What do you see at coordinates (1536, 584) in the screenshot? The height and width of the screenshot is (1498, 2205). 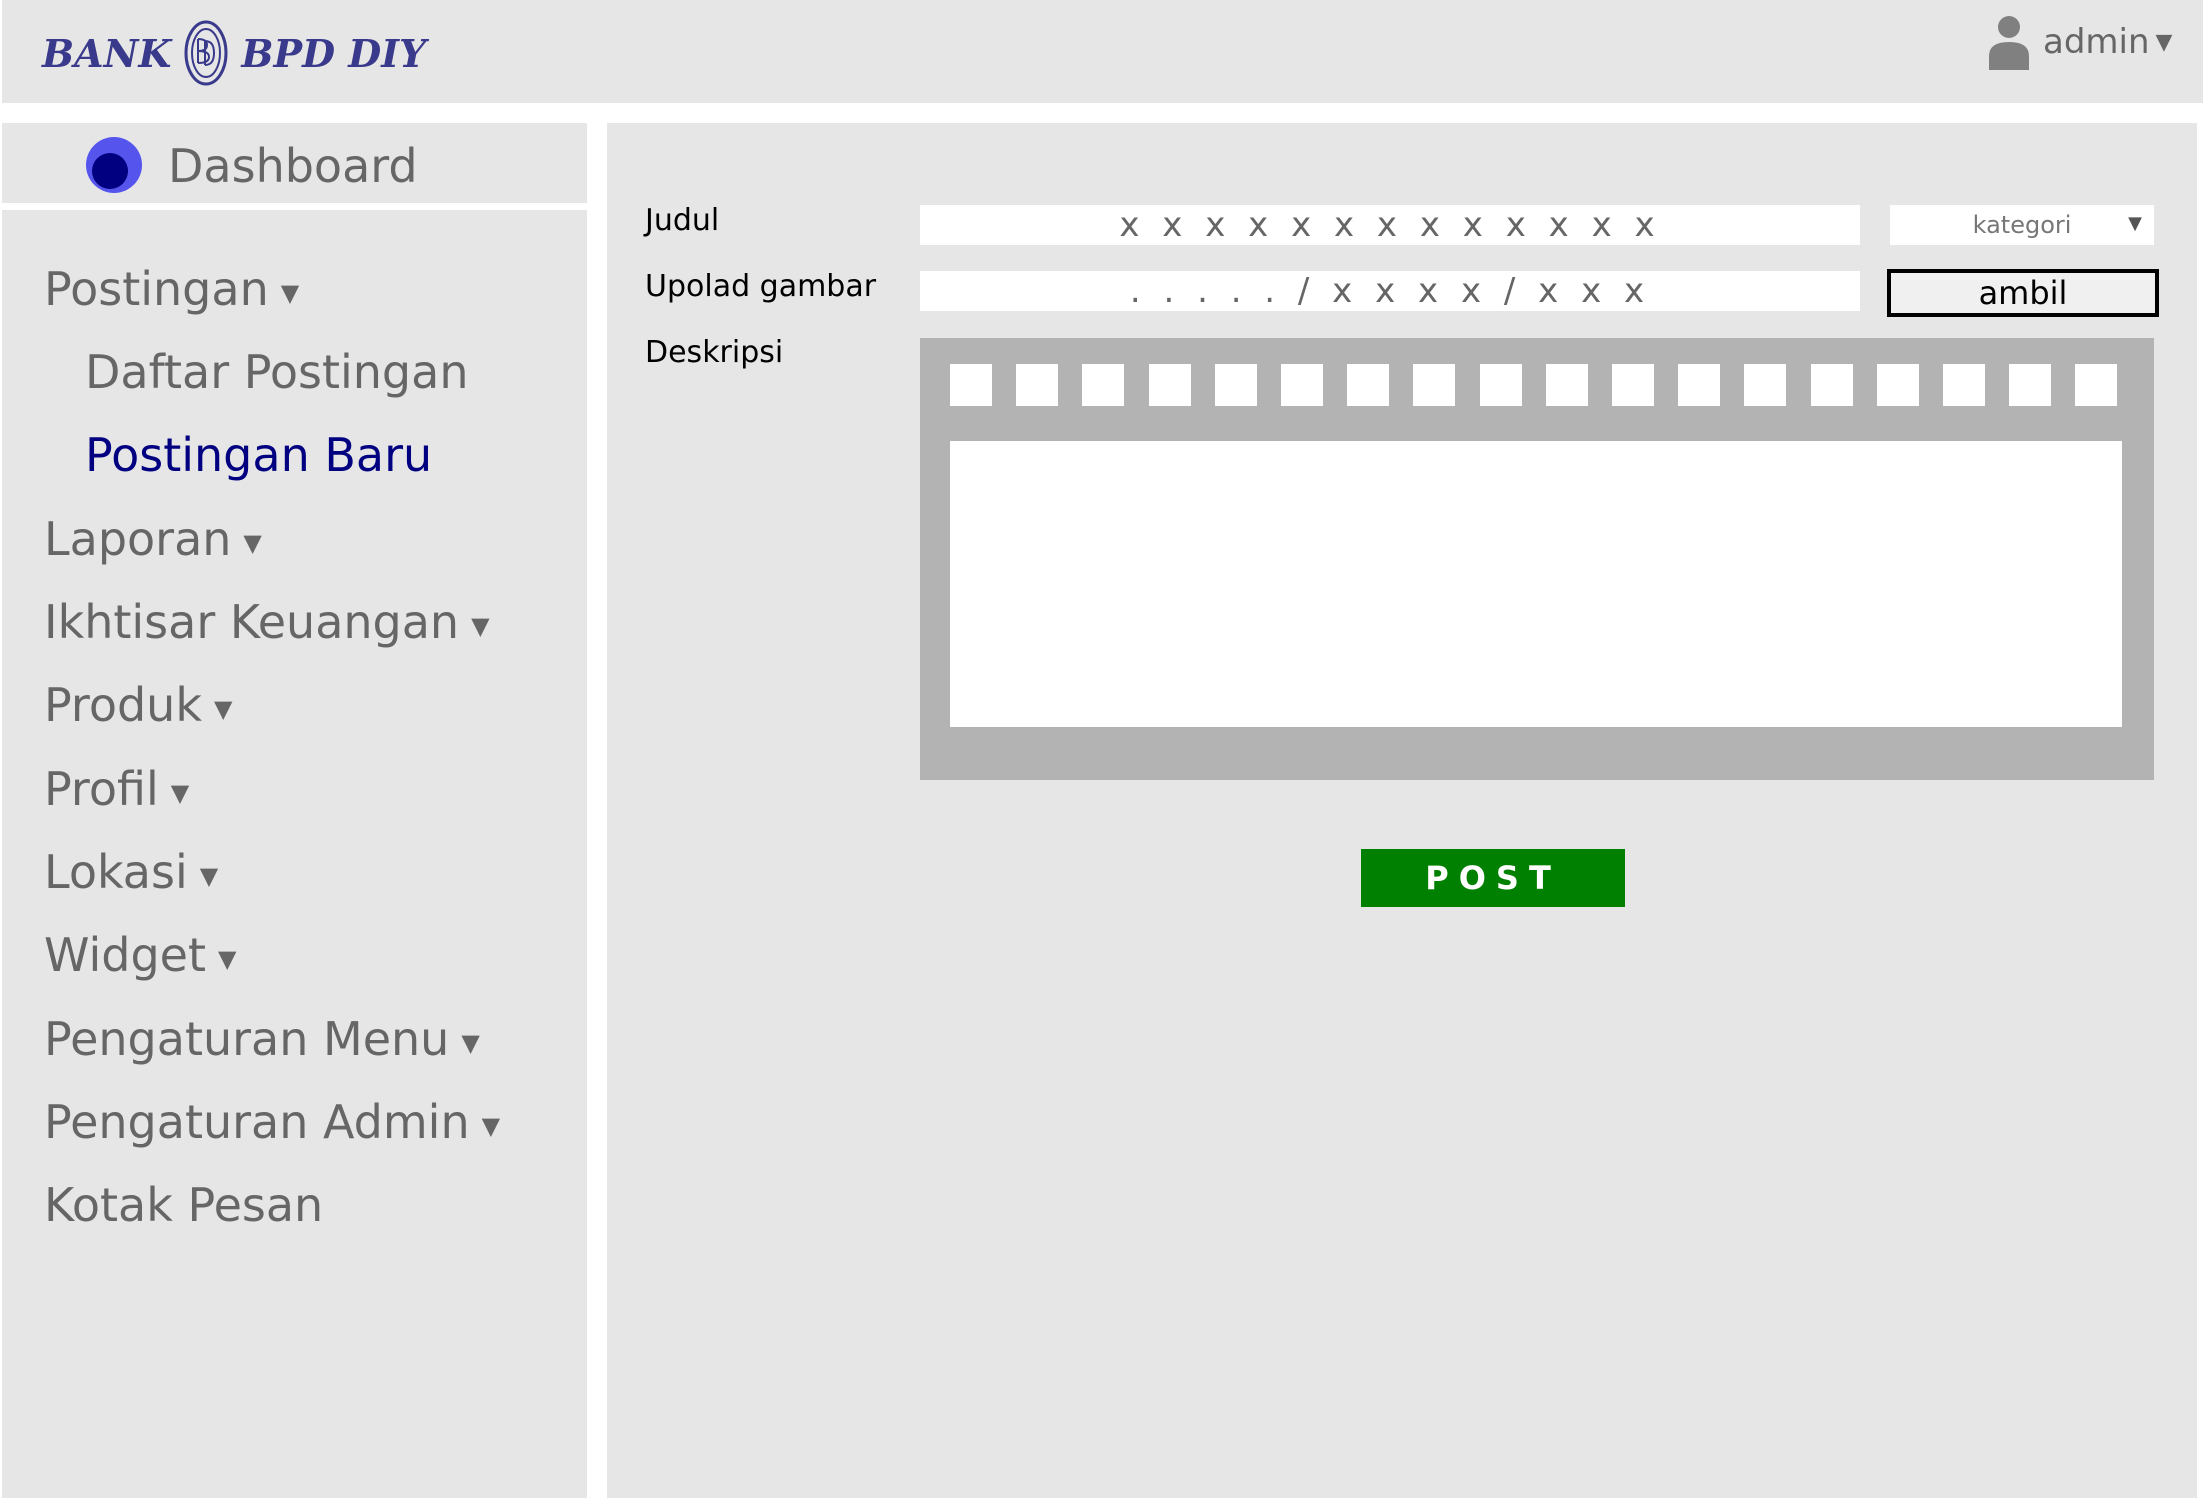 I see `description-textarea` at bounding box center [1536, 584].